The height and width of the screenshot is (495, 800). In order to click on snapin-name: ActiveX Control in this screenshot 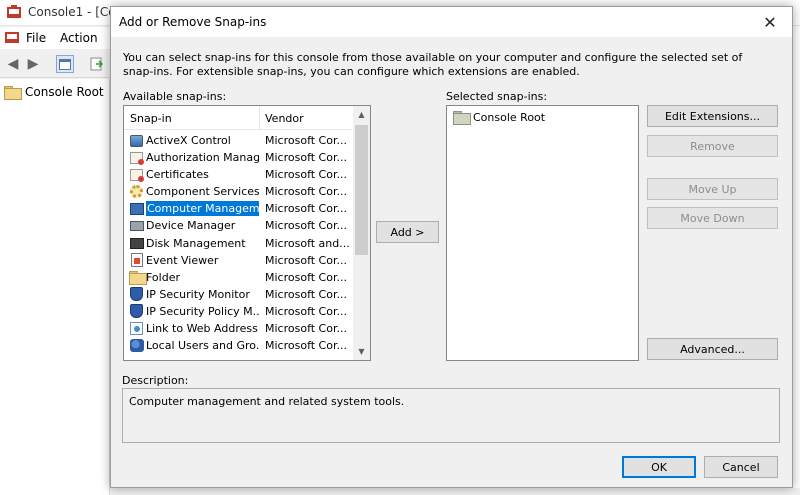, I will do `click(188, 140)`.